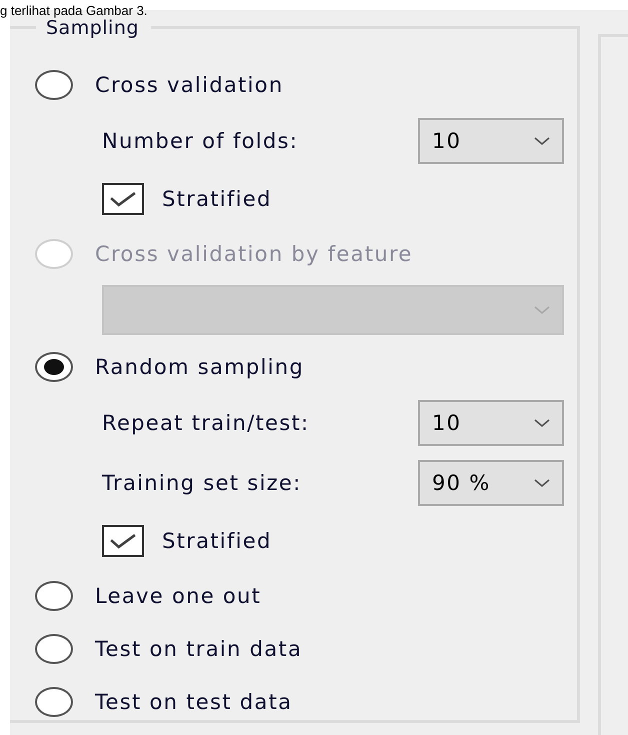 The width and height of the screenshot is (628, 735). I want to click on radio-label: Test on test data, so click(193, 702).